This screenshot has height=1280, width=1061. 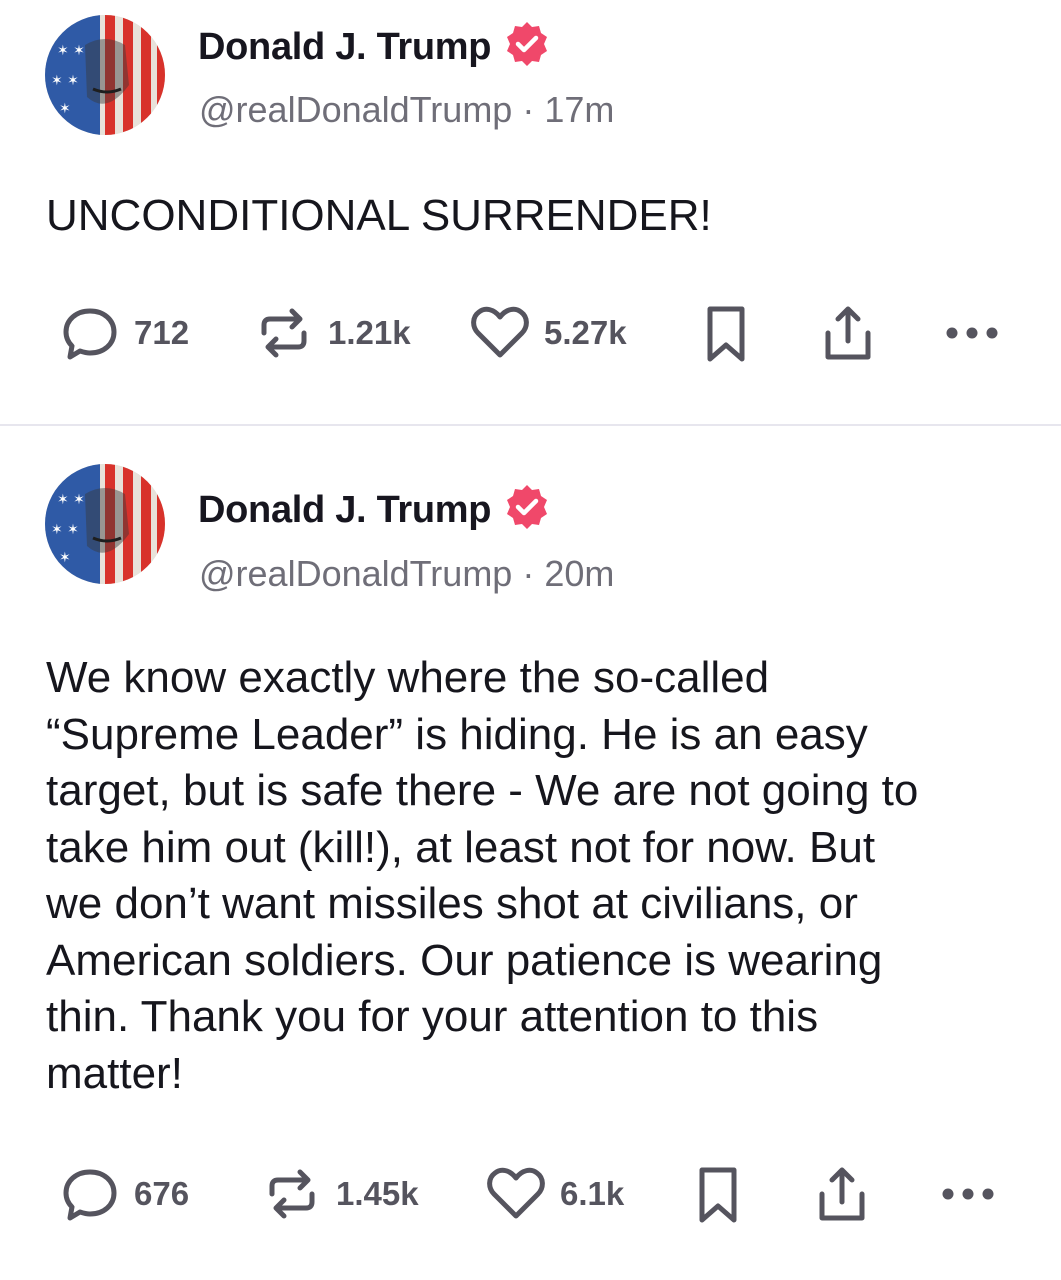 I want to click on repost-count: 1.45k, so click(x=377, y=1193).